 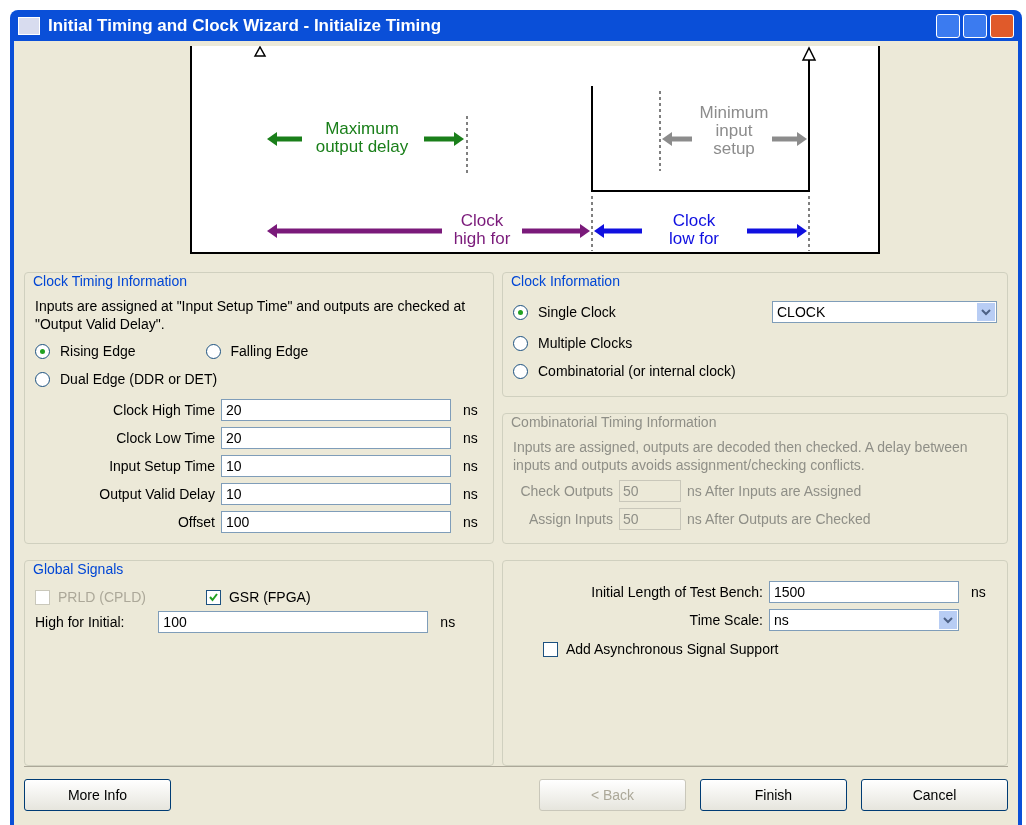 I want to click on radio-option: Rising Edge, so click(x=85, y=351).